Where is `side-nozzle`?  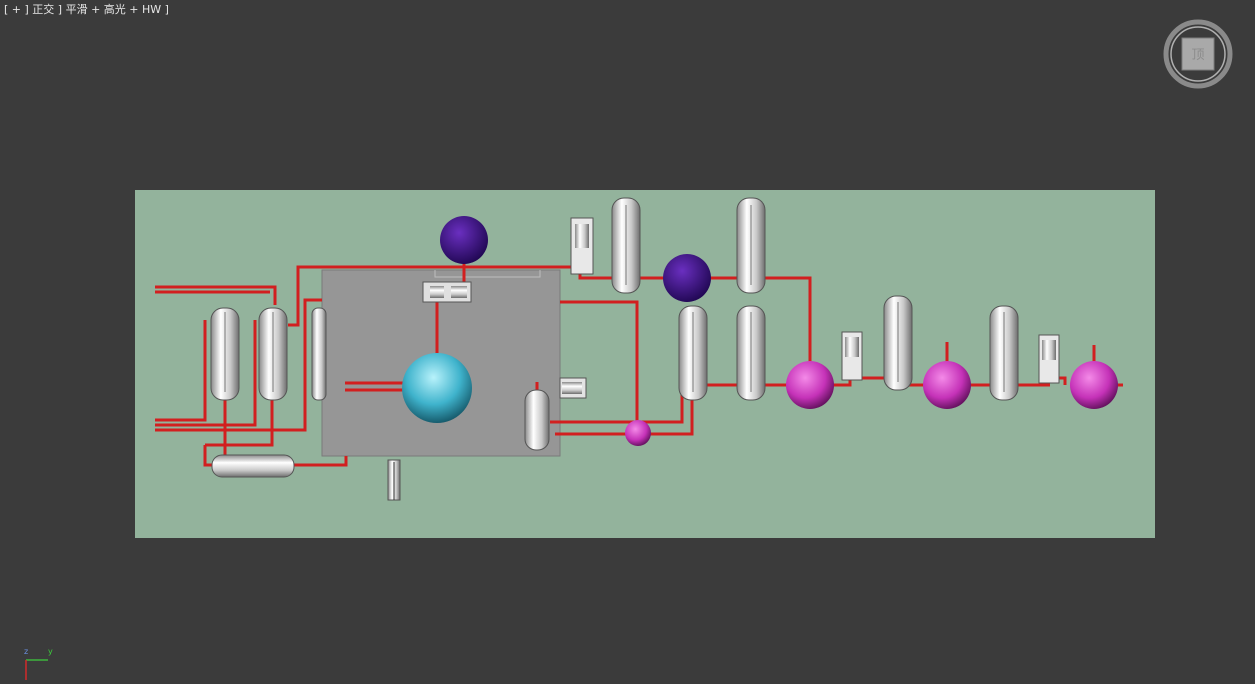
side-nozzle is located at coordinates (573, 388).